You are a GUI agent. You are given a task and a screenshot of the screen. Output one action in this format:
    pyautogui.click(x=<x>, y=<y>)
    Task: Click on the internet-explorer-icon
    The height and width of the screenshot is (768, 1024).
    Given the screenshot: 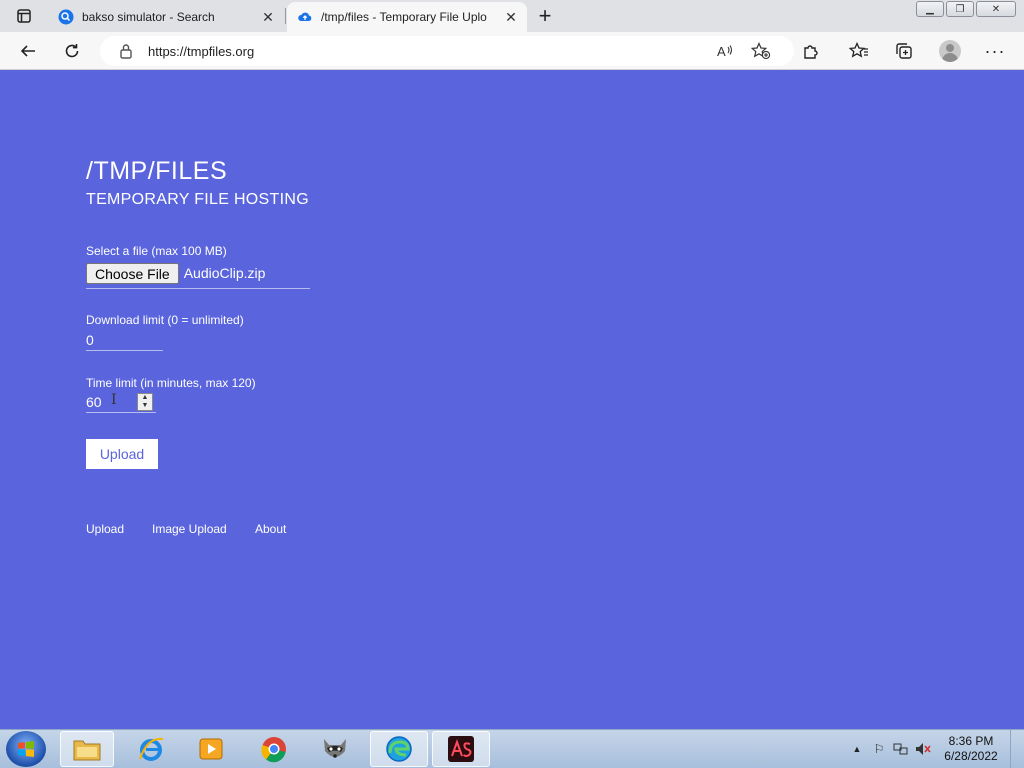 What is the action you would take?
    pyautogui.click(x=151, y=749)
    